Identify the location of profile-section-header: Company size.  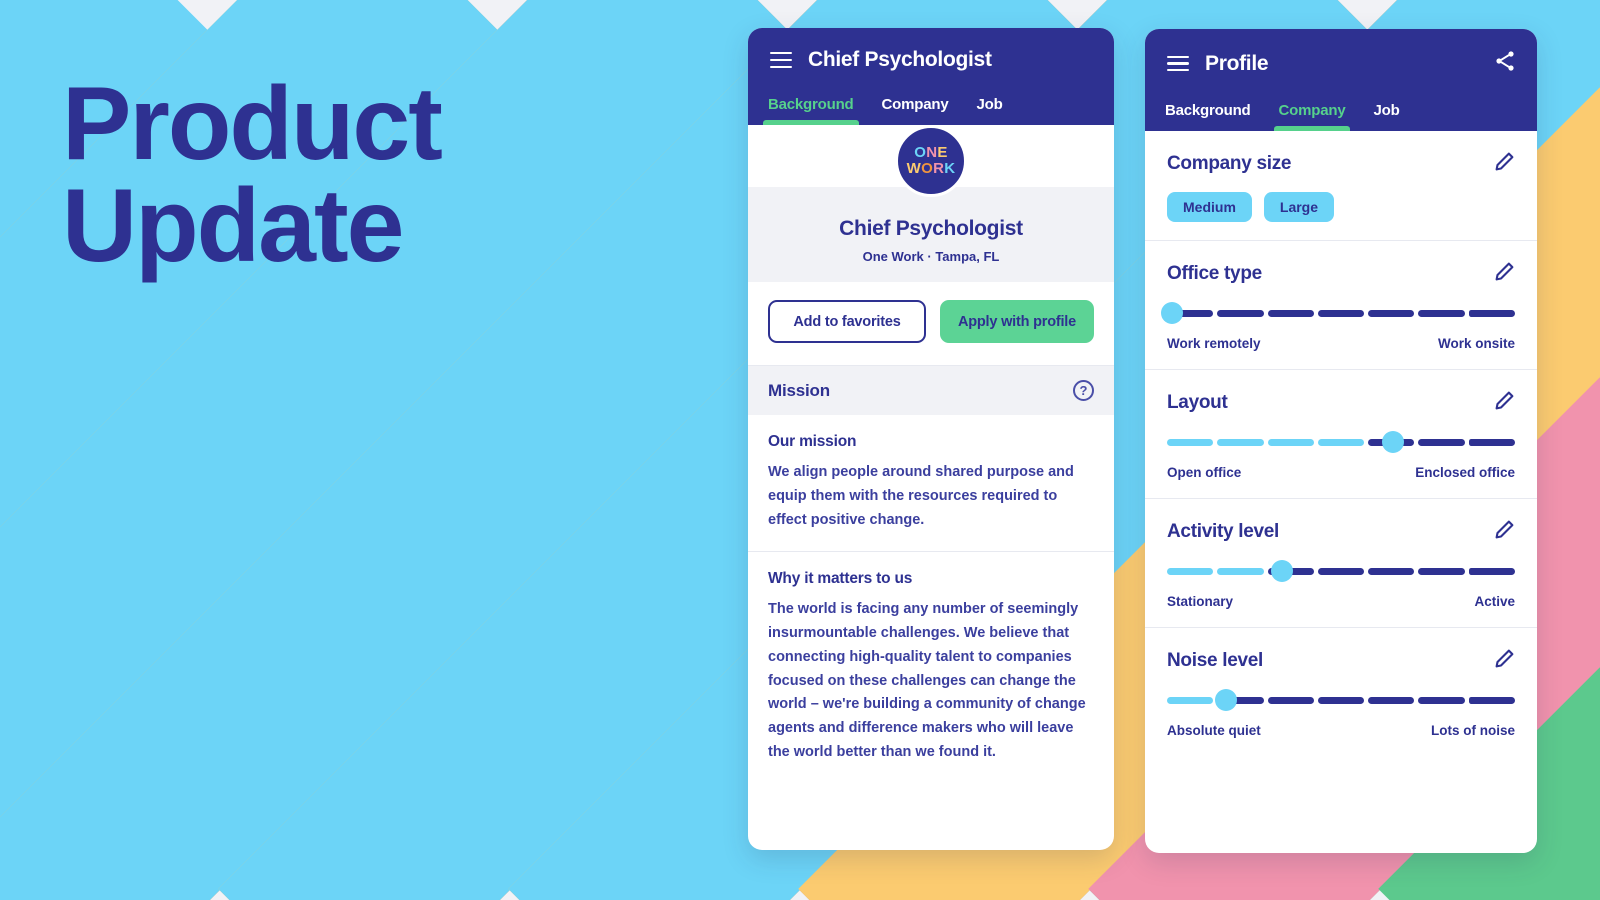
(1341, 164).